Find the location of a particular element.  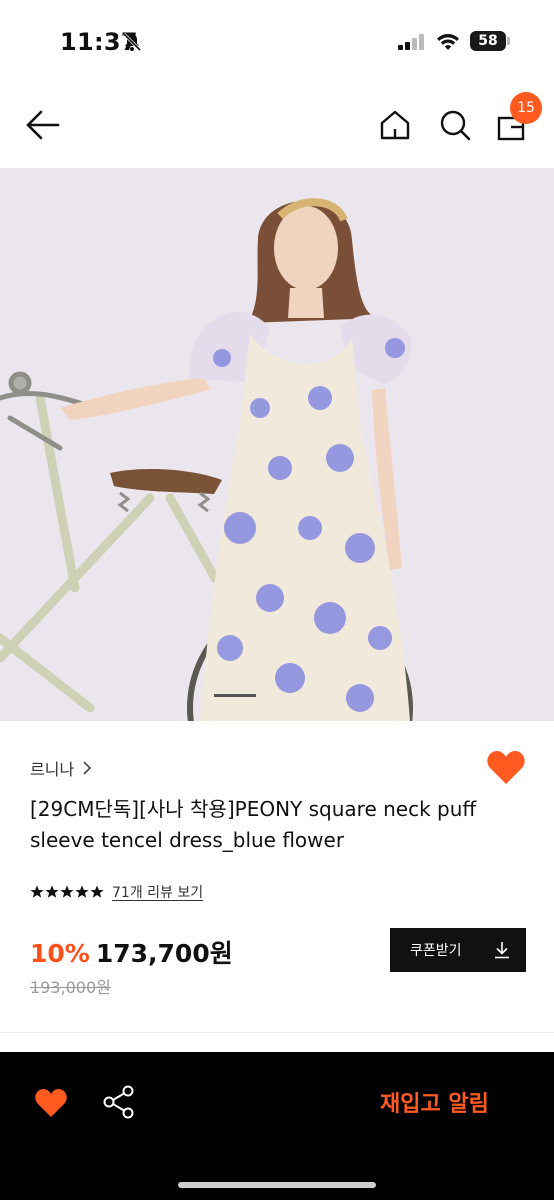

review-link: 71개 리뷰 보기 is located at coordinates (157, 892).